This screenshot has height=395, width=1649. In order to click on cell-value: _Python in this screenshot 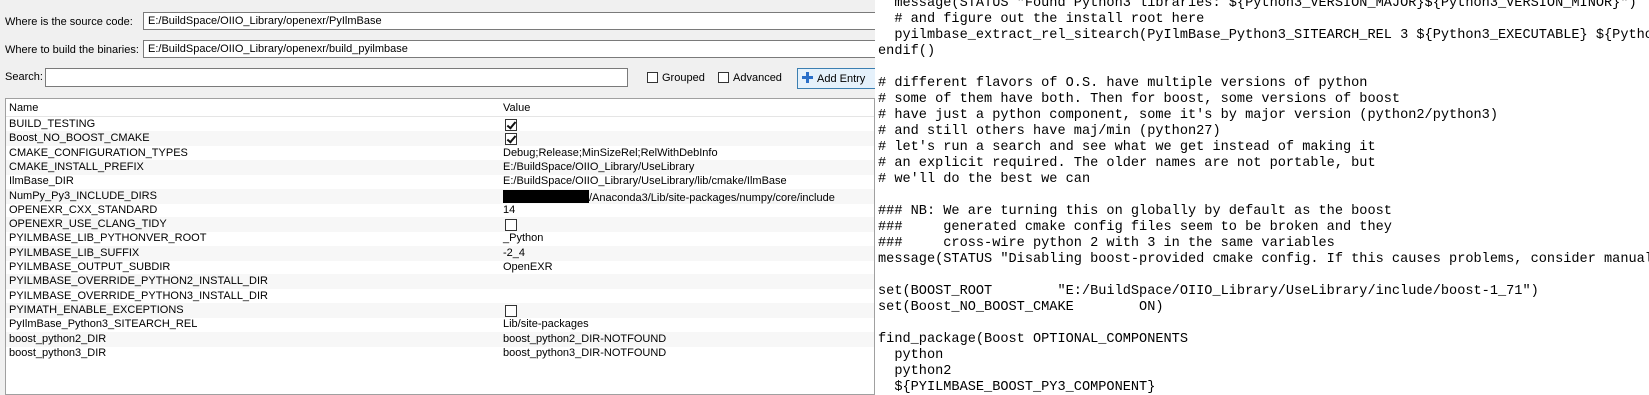, I will do `click(523, 238)`.